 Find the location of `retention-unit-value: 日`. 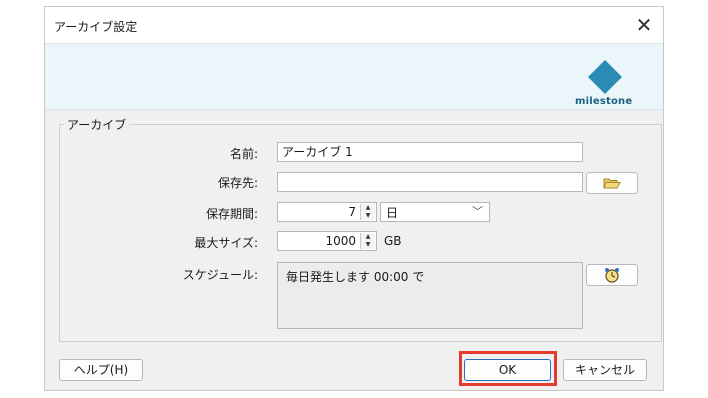

retention-unit-value: 日 is located at coordinates (392, 213).